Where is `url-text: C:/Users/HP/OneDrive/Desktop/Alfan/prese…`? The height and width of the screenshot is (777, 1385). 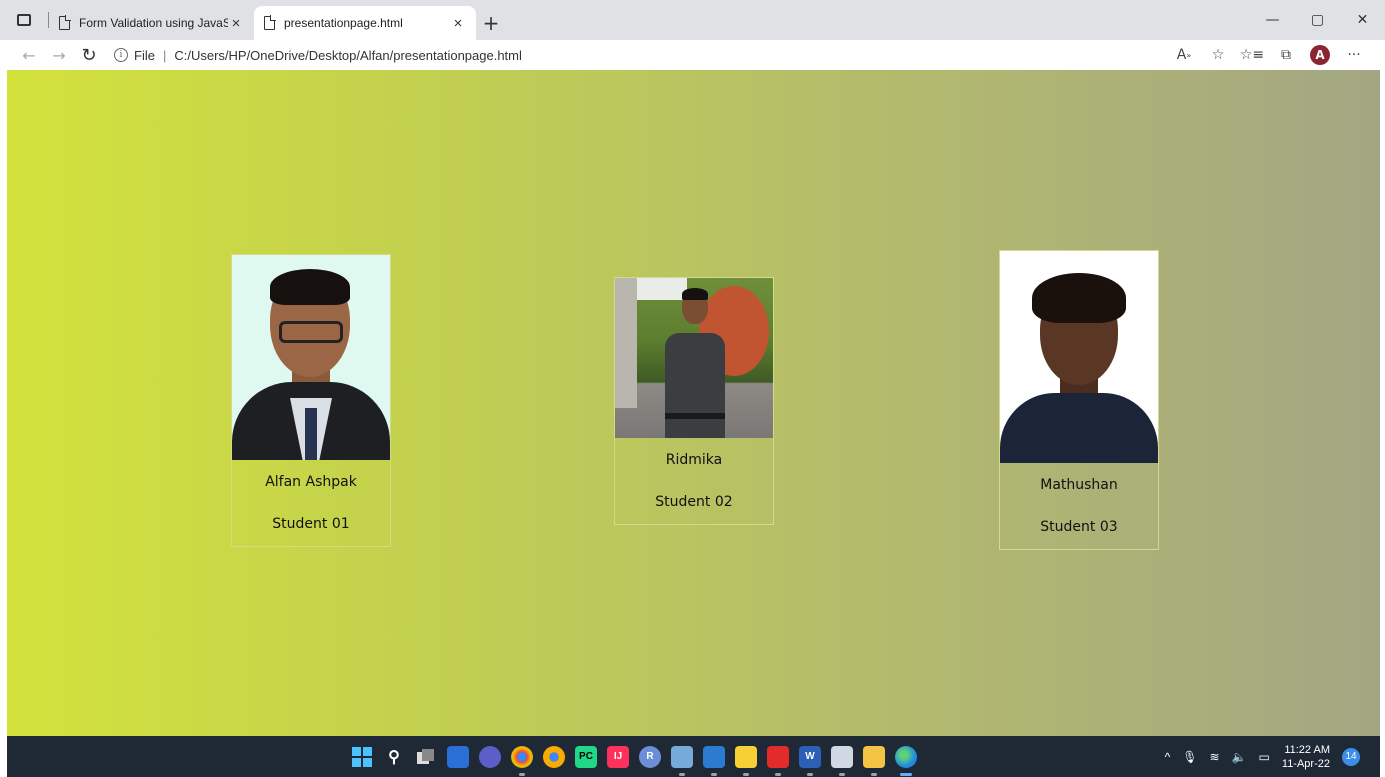 url-text: C:/Users/HP/OneDrive/Desktop/Alfan/prese… is located at coordinates (348, 55).